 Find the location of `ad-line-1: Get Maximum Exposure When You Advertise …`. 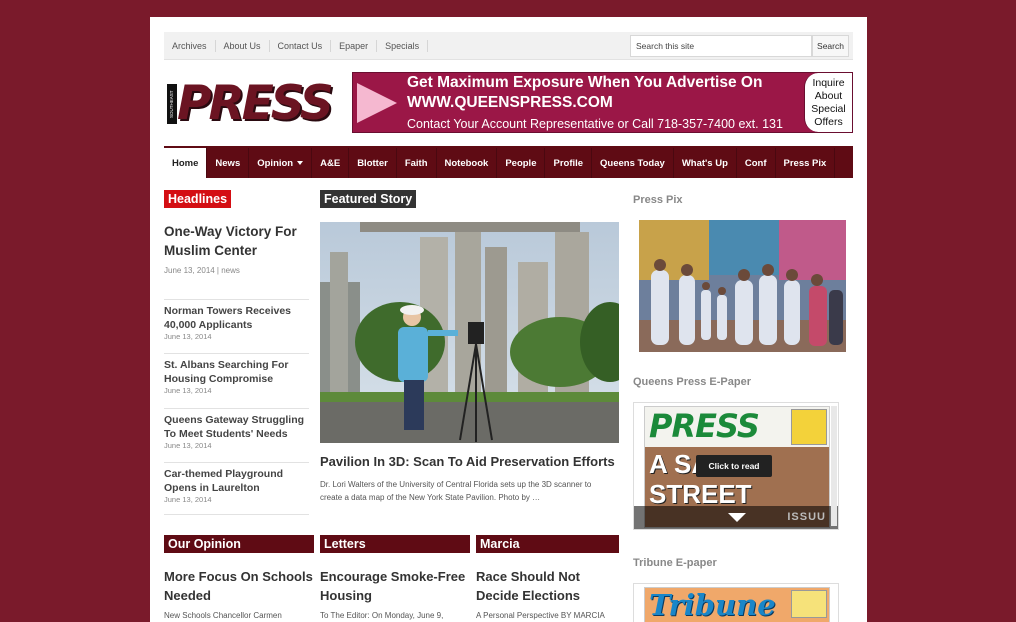

ad-line-1: Get Maximum Exposure When You Advertise … is located at coordinates (585, 82).